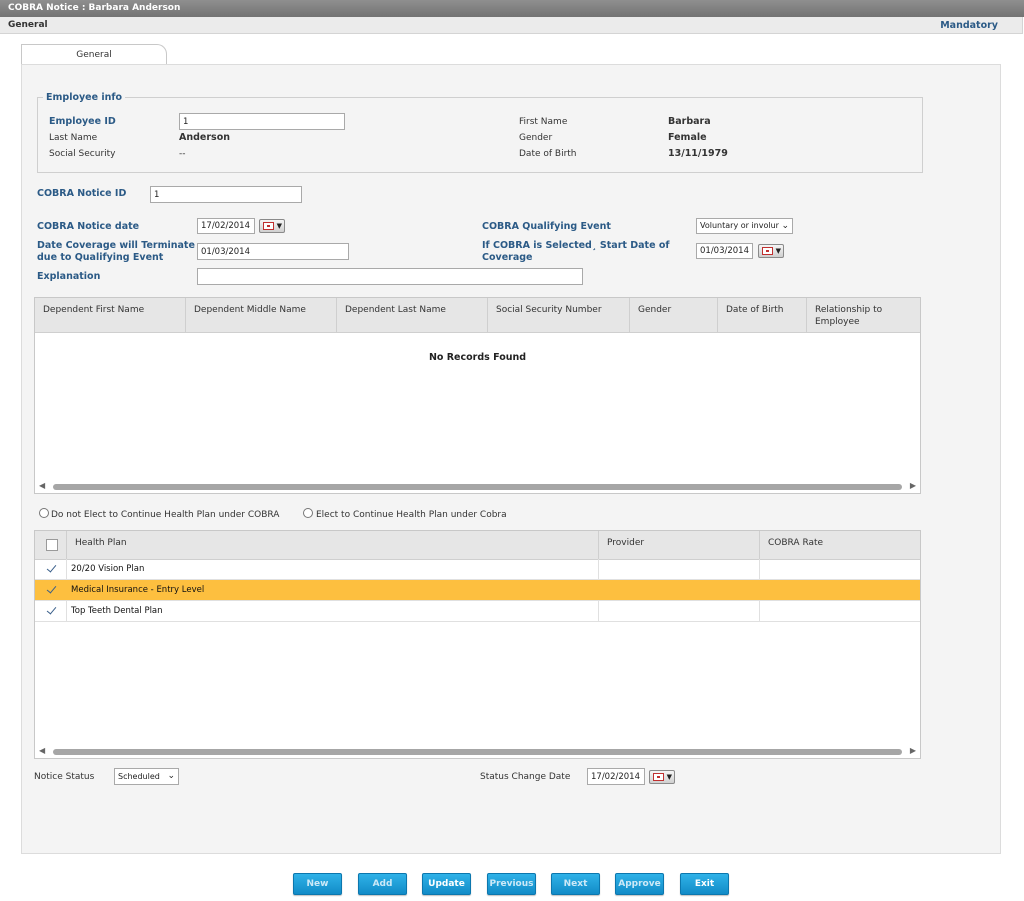 The width and height of the screenshot is (1024, 901). I want to click on terminate-date-label-line1: Date Coverage will Terminate, so click(116, 245).